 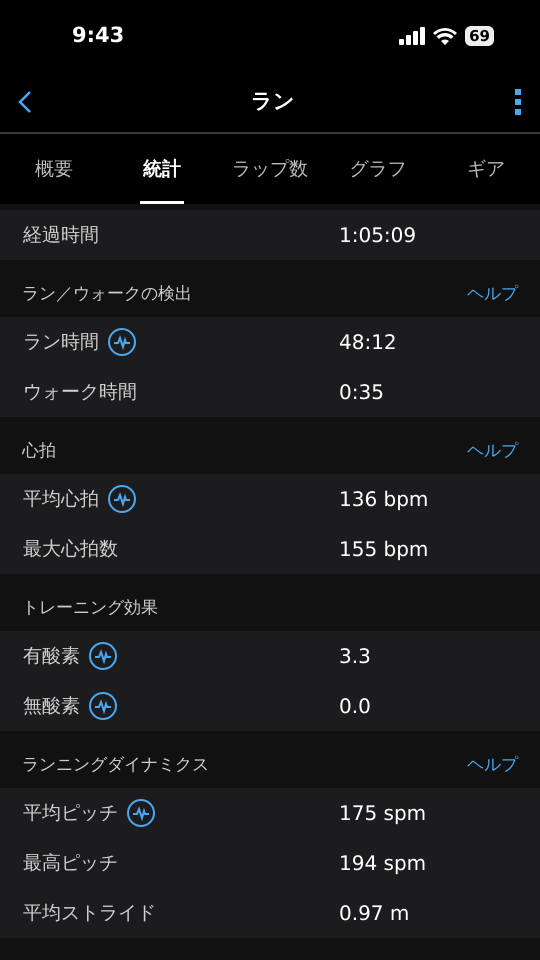 What do you see at coordinates (70, 863) in the screenshot?
I see `stat-label: 最高ピッチ` at bounding box center [70, 863].